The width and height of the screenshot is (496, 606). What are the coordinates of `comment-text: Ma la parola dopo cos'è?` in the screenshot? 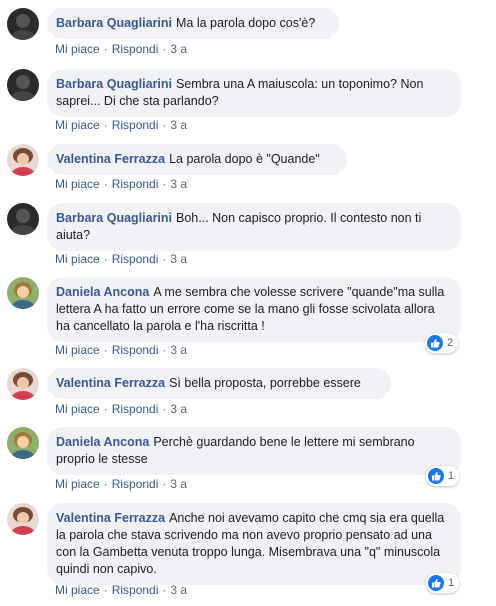 It's located at (246, 23).